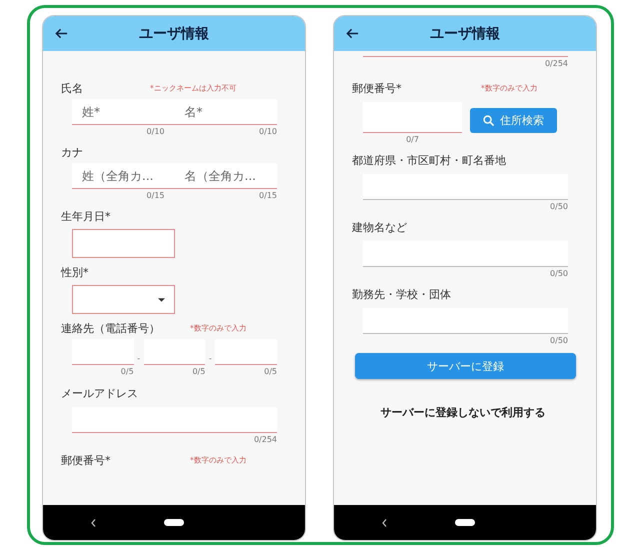 The width and height of the screenshot is (619, 547). What do you see at coordinates (513, 120) in the screenshot?
I see `address-search-button: 住所検索` at bounding box center [513, 120].